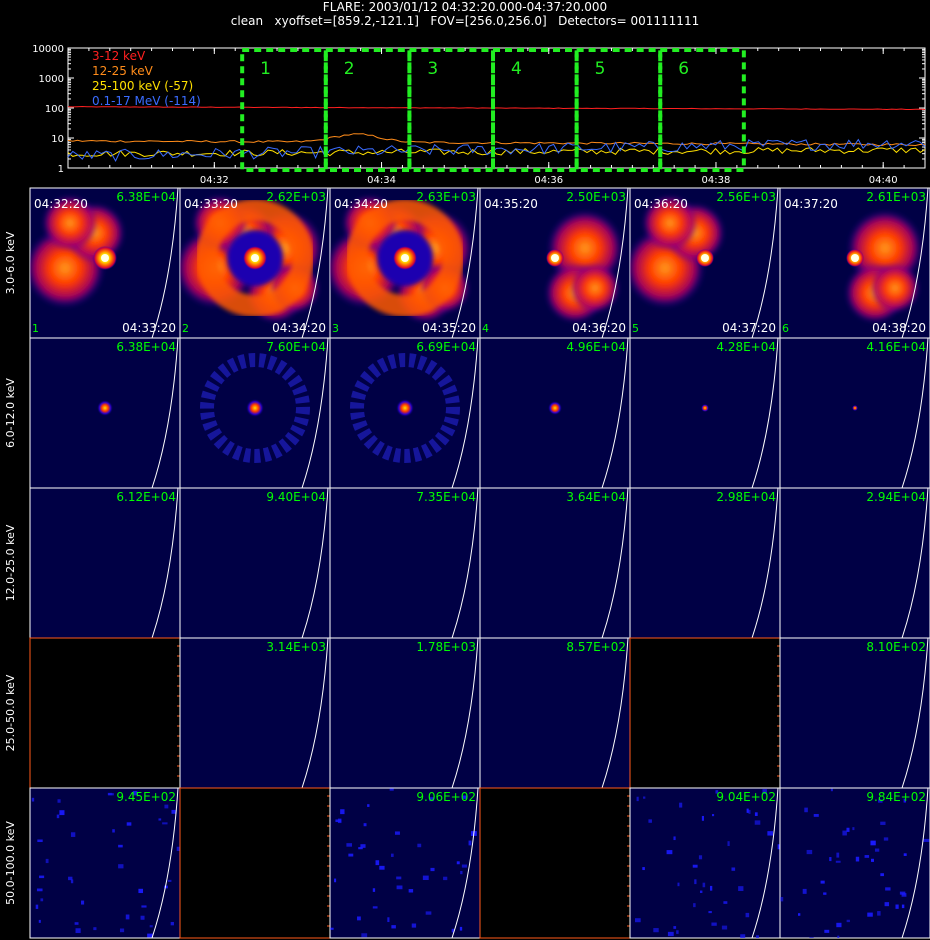 Image resolution: width=930 pixels, height=940 pixels. I want to click on panel-interval-index: 3, so click(335, 328).